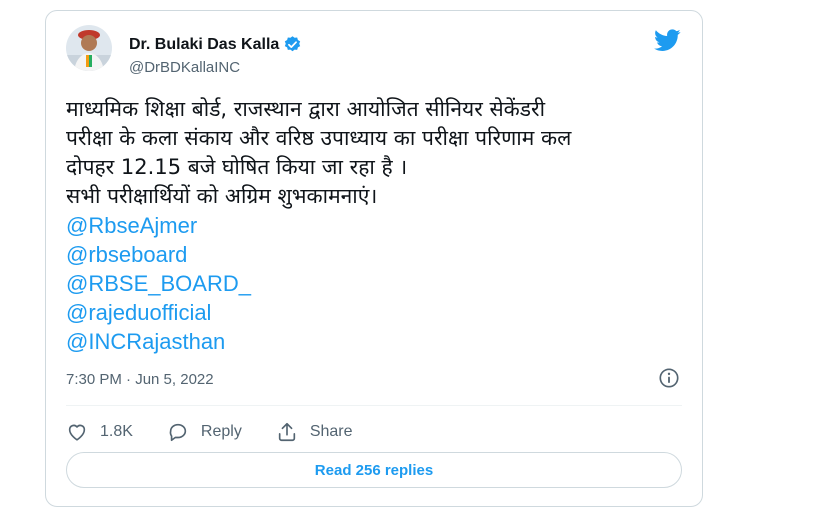 This screenshot has height=517, width=823. I want to click on reply-icon, so click(178, 432).